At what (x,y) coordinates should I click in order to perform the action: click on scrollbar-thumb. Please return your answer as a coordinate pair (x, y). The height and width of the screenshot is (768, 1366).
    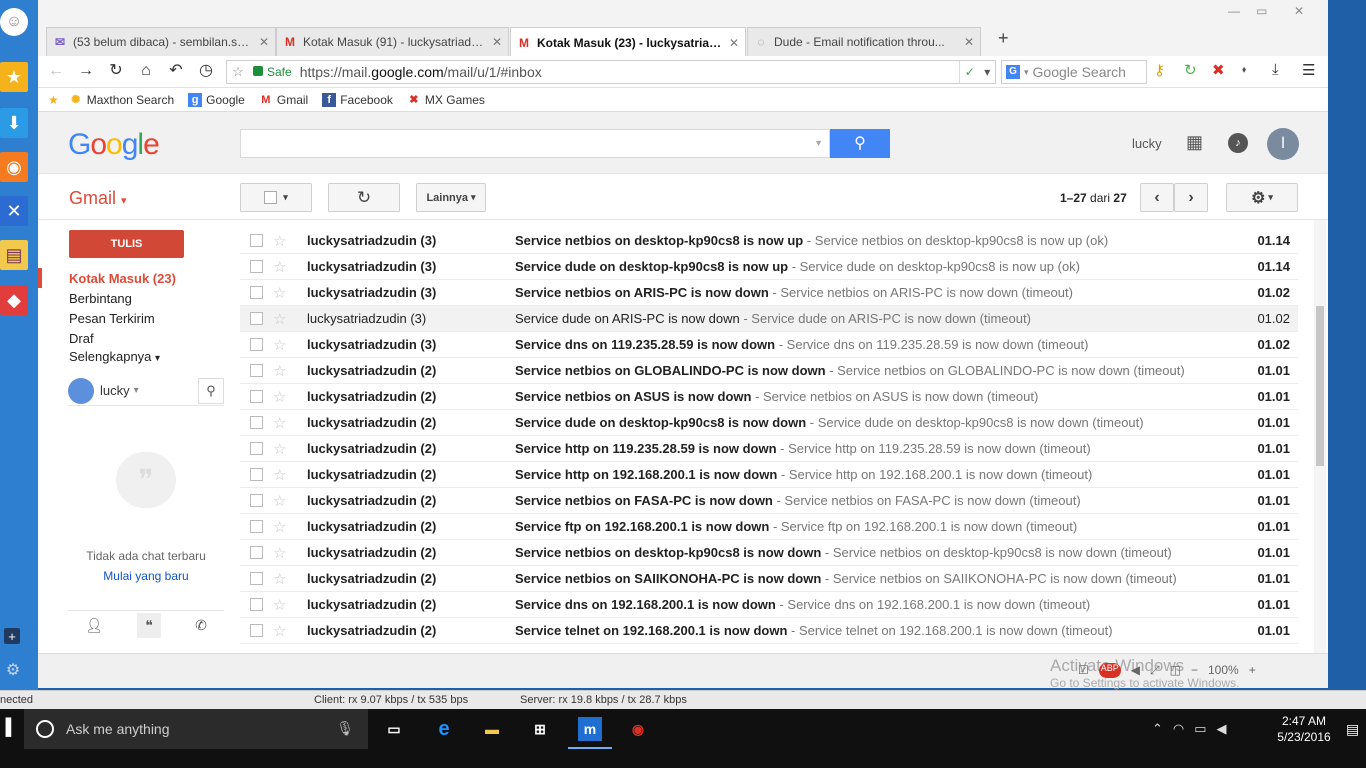
    Looking at the image, I should click on (1320, 386).